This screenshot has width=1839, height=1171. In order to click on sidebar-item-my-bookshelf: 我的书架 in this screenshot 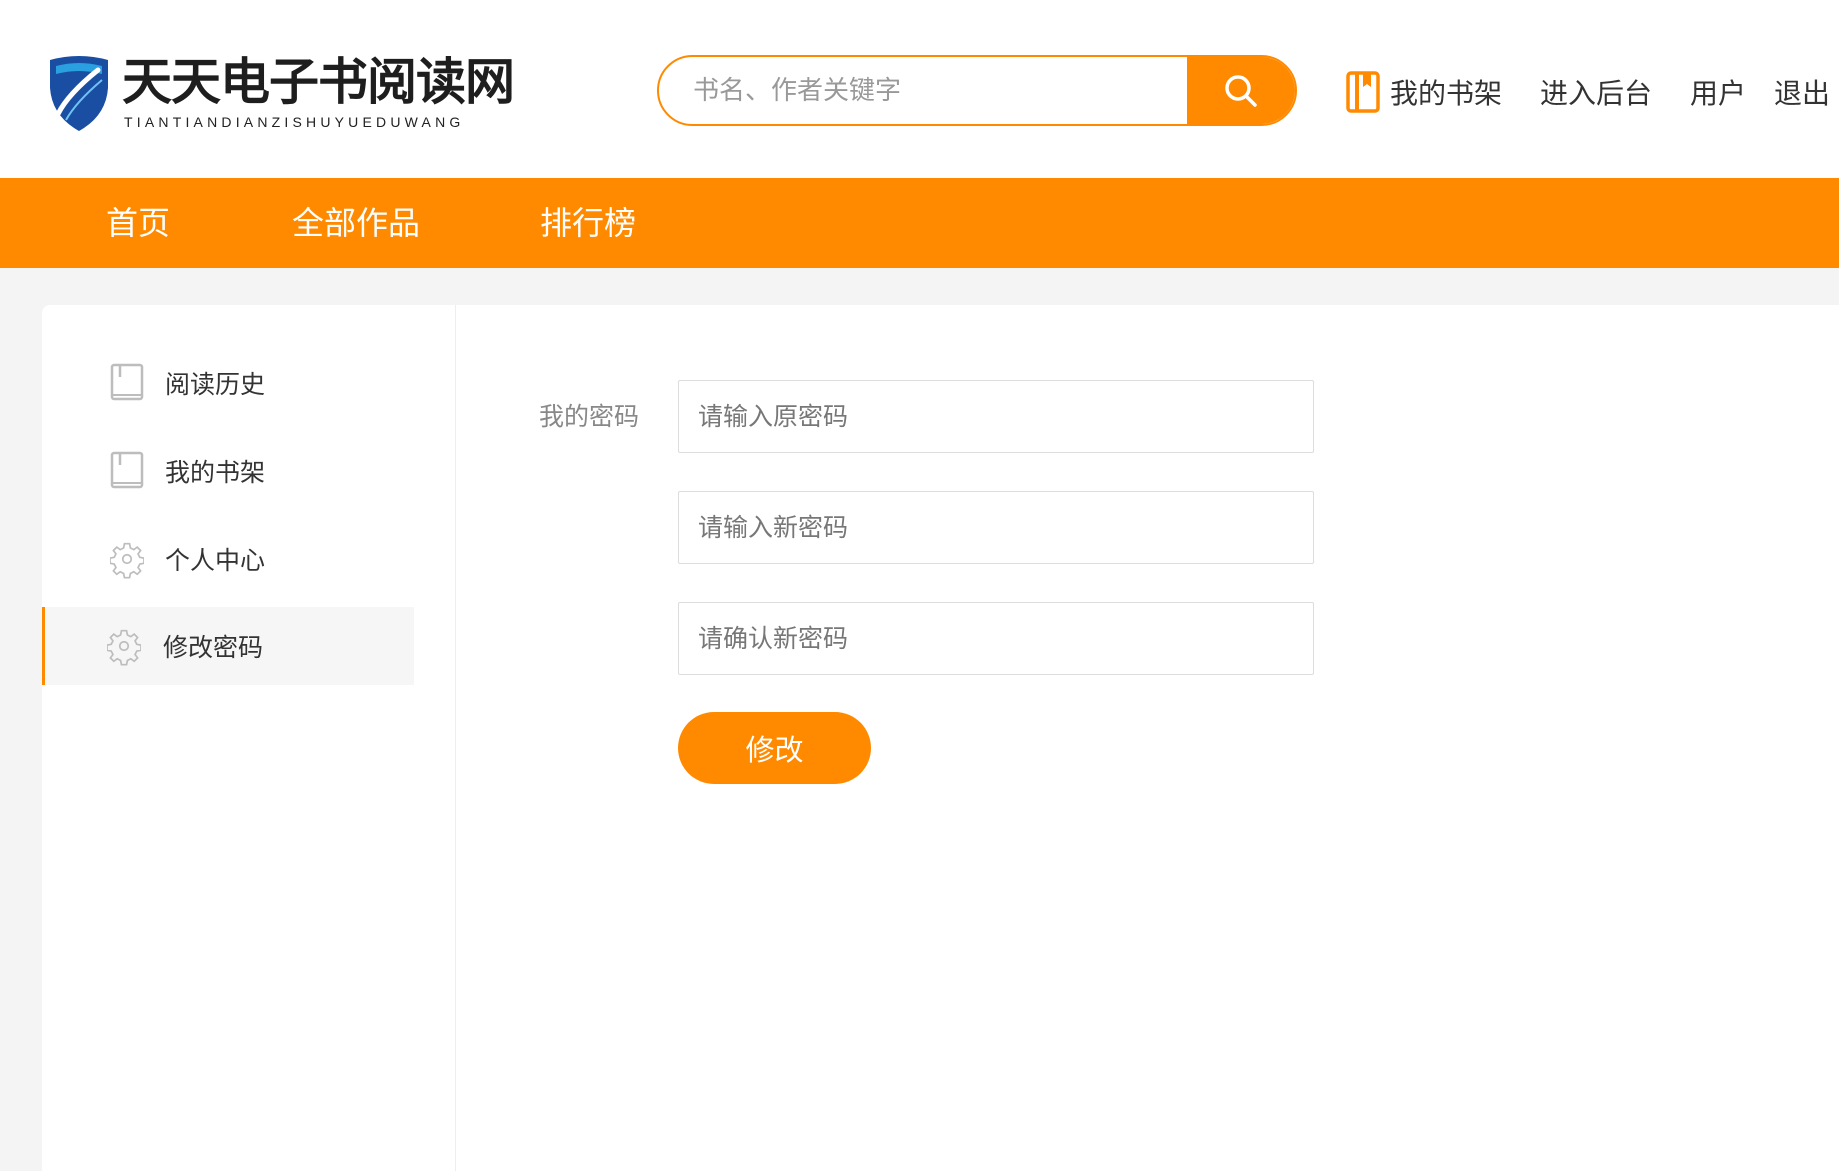, I will do `click(228, 471)`.